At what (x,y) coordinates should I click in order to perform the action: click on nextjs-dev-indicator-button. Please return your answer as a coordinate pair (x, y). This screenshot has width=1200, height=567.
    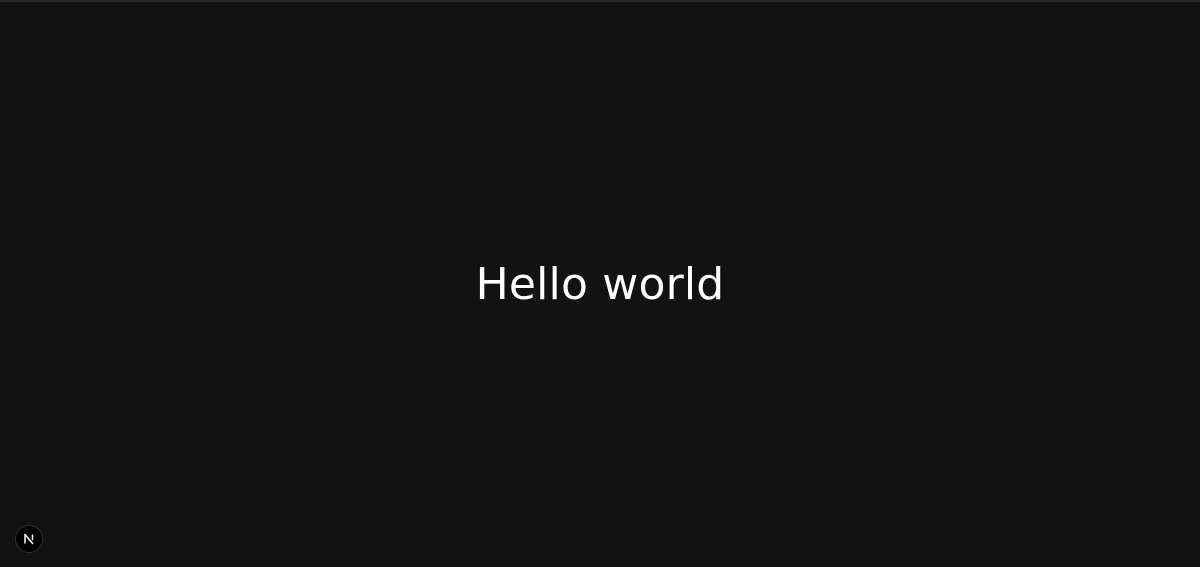
    Looking at the image, I should click on (29, 539).